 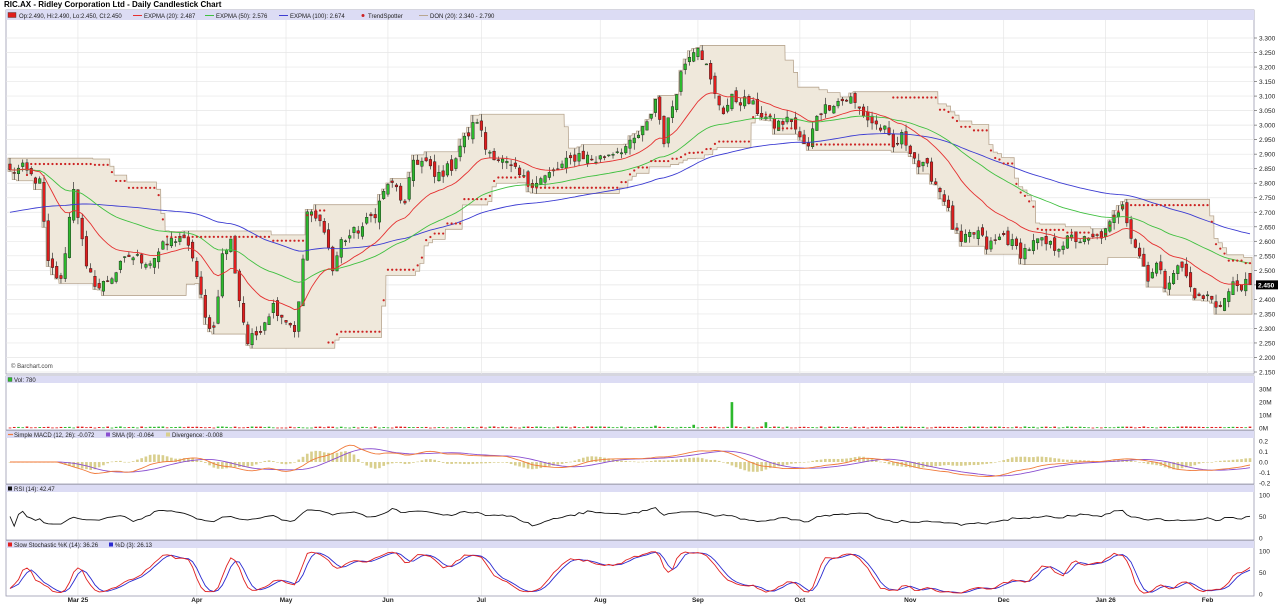 I want to click on volume-tick-label: 0M, so click(x=1263, y=429).